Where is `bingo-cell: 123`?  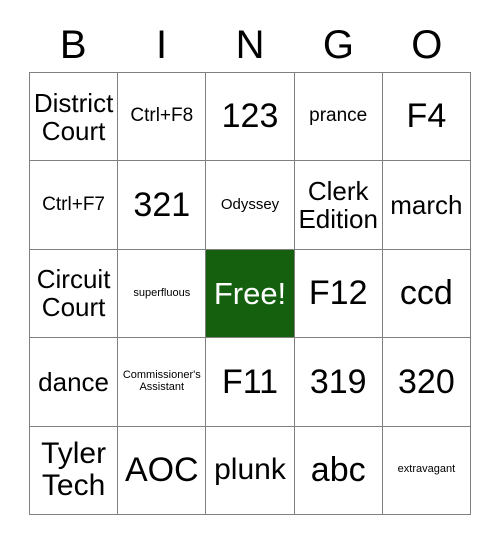
bingo-cell: 123 is located at coordinates (250, 117).